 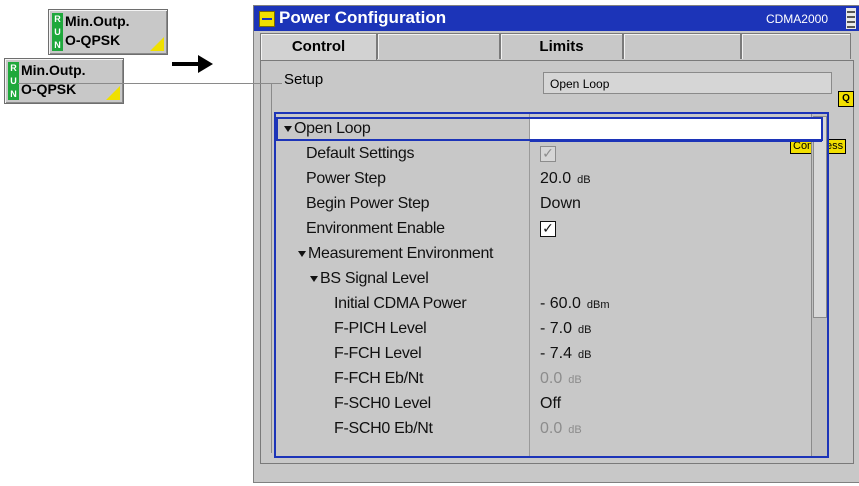 What do you see at coordinates (556, 353) in the screenshot?
I see `row-value: - 7.4` at bounding box center [556, 353].